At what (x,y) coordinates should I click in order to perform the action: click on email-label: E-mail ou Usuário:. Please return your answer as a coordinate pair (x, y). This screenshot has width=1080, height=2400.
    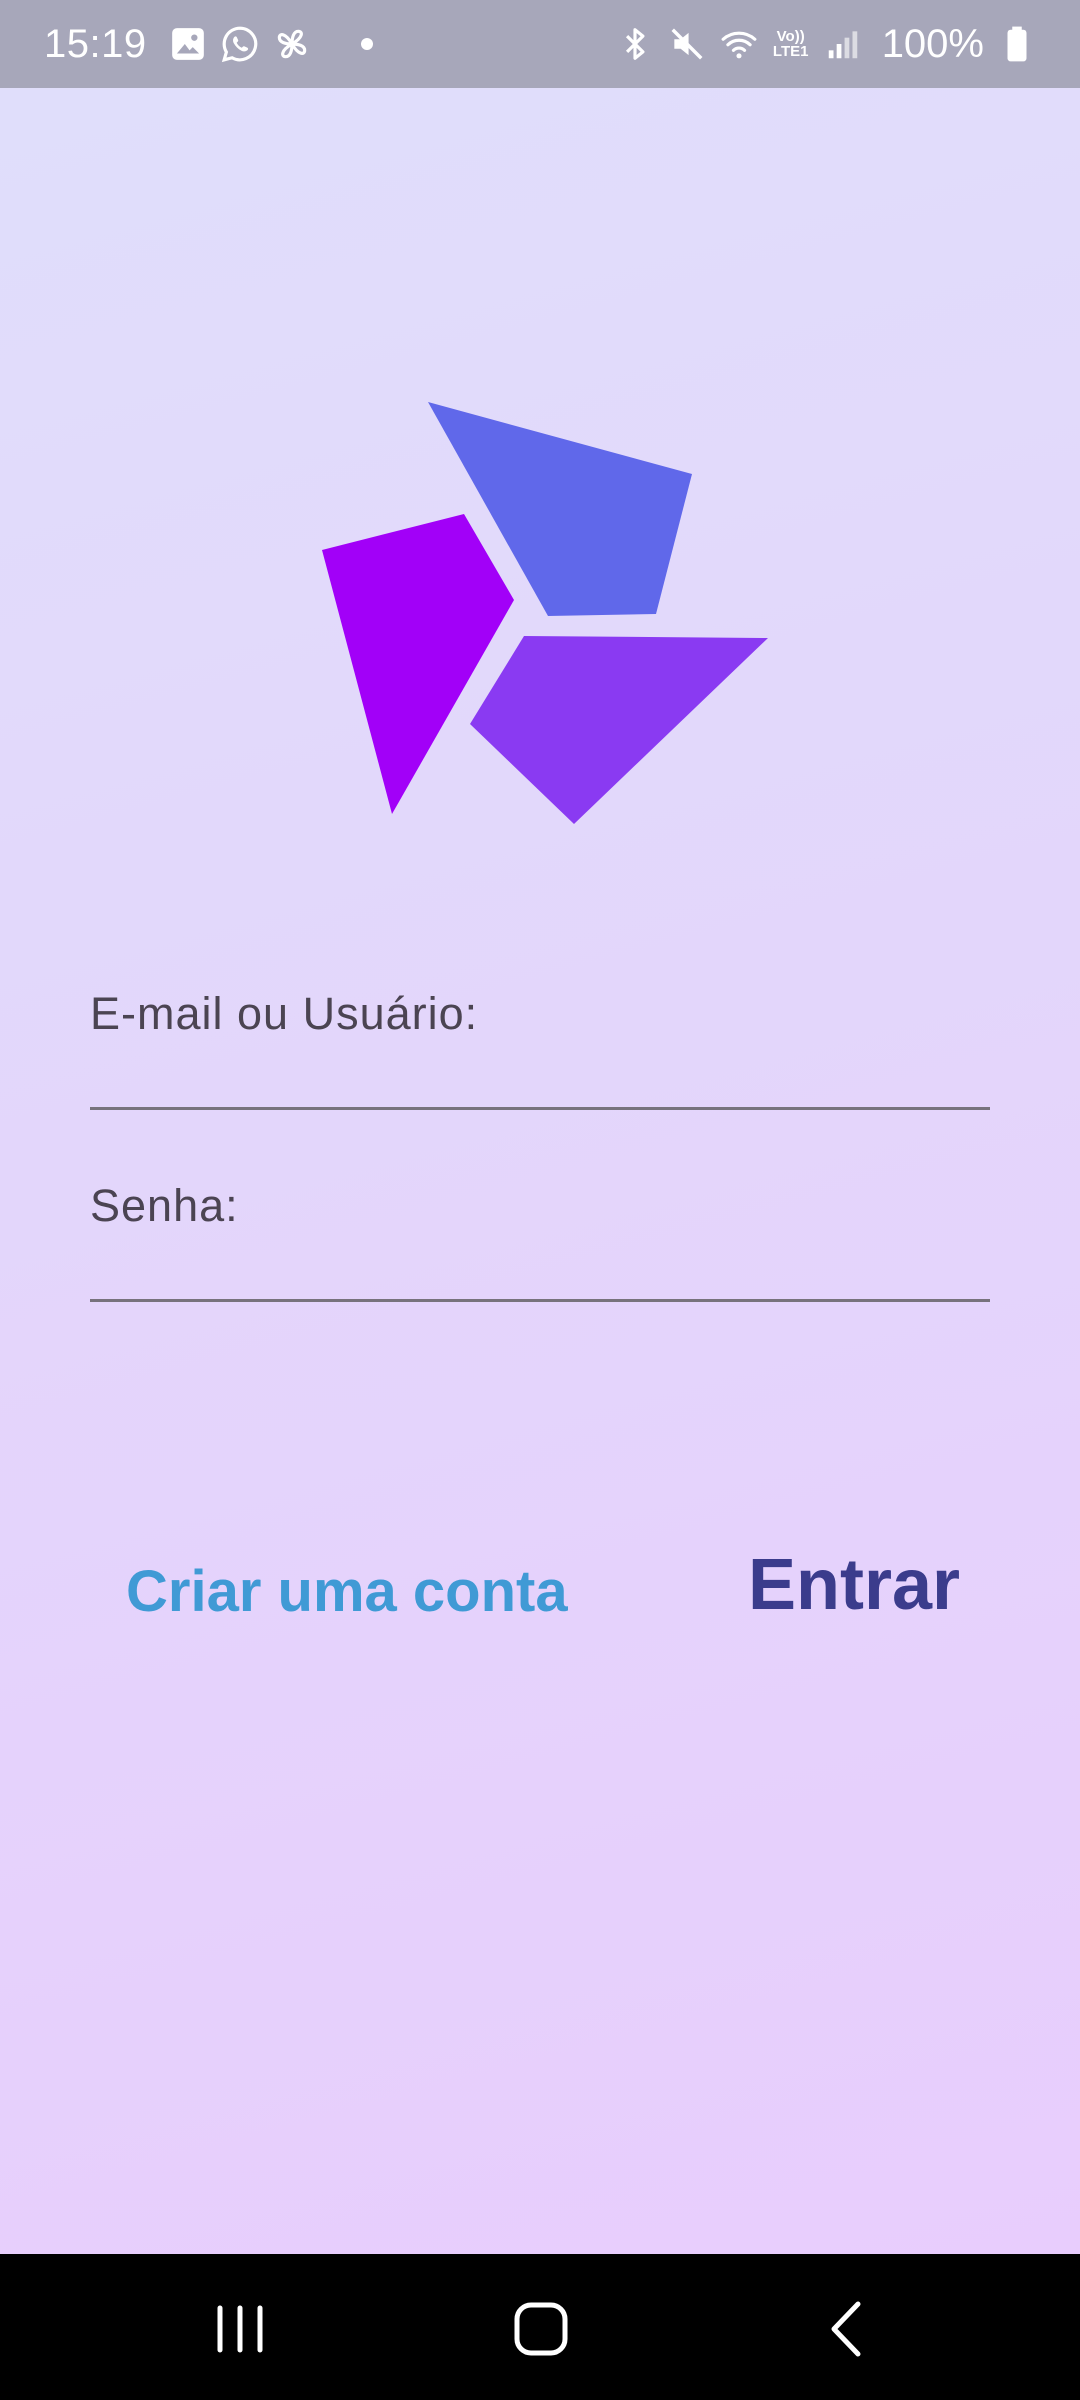
    Looking at the image, I should click on (284, 1013).